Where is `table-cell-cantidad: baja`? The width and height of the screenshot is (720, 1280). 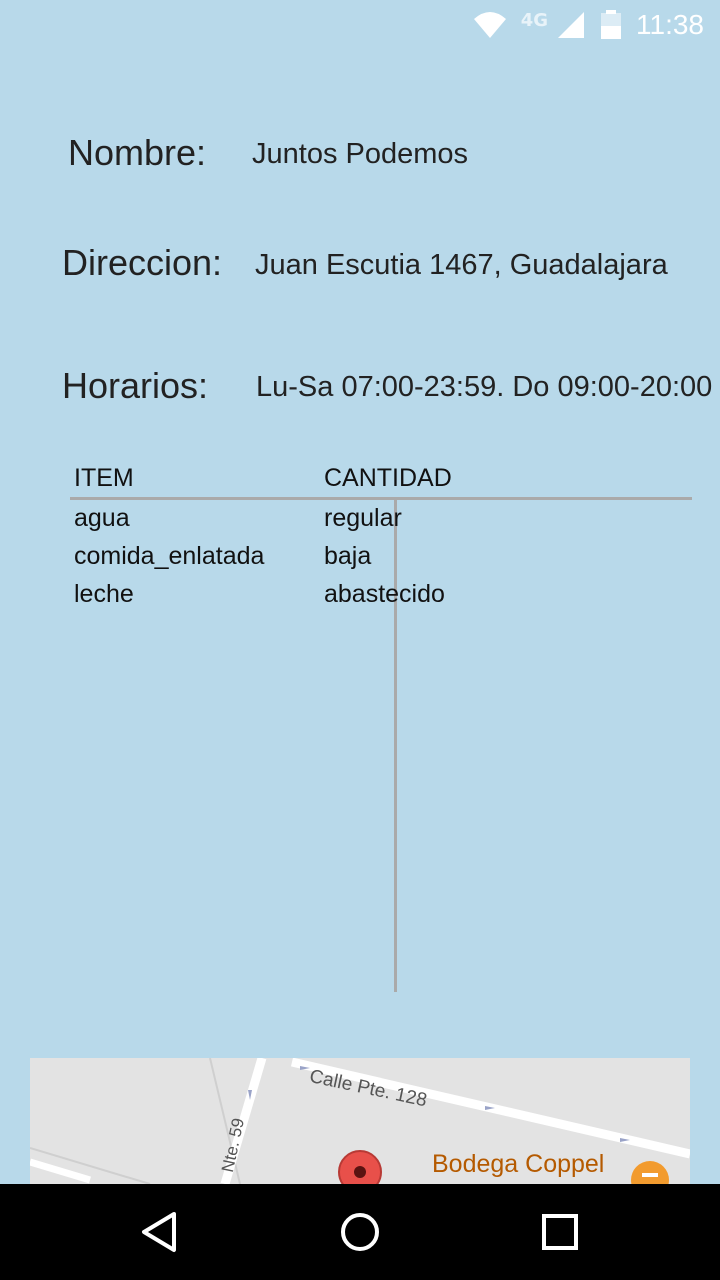 table-cell-cantidad: baja is located at coordinates (348, 556).